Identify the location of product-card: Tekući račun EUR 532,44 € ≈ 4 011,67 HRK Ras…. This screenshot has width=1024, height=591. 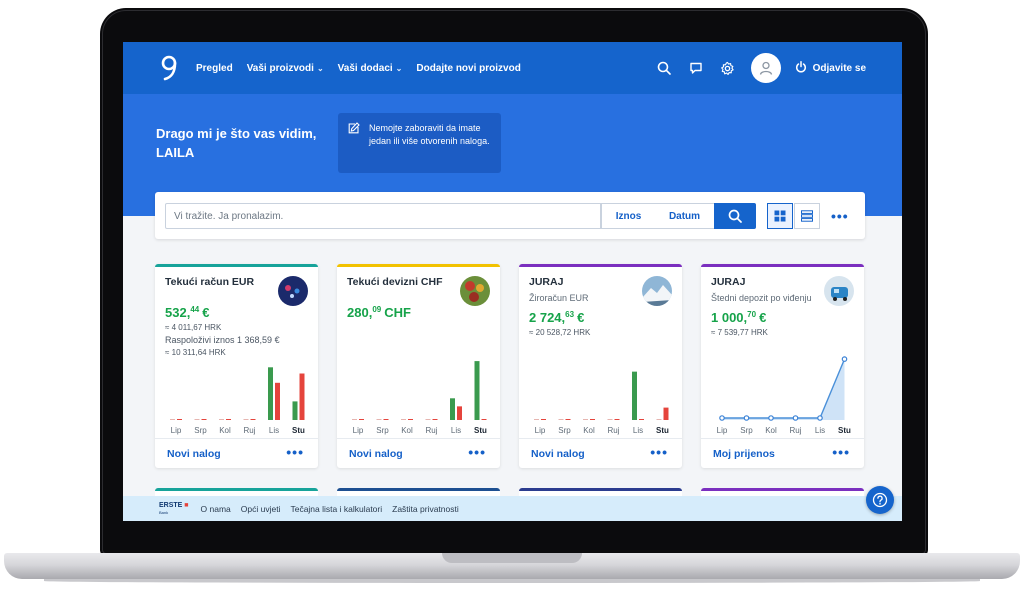
(236, 366).